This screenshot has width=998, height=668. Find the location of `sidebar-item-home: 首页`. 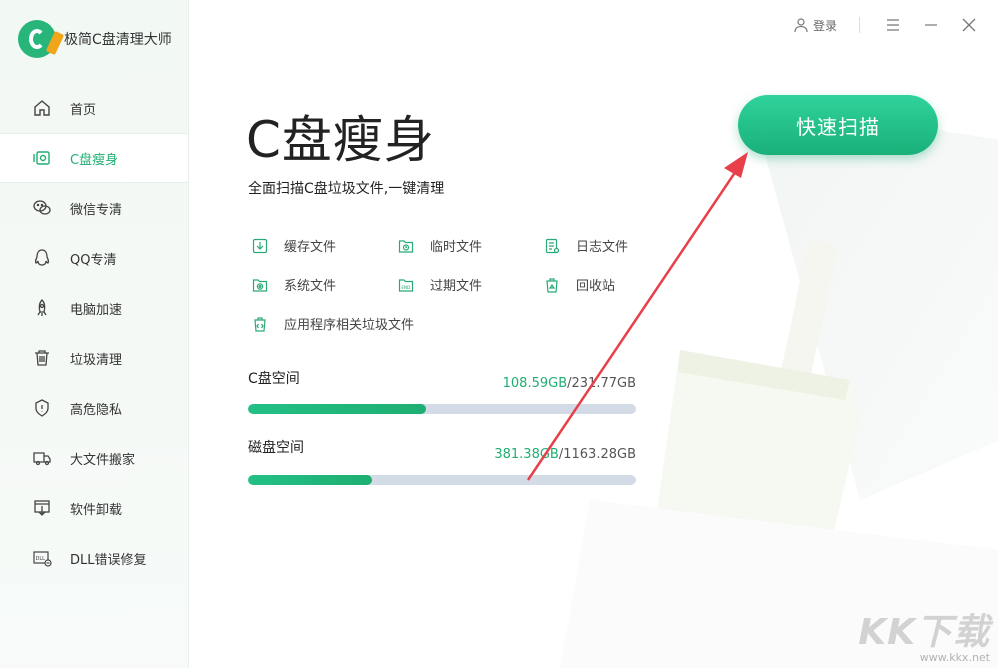

sidebar-item-home: 首页 is located at coordinates (94, 108).